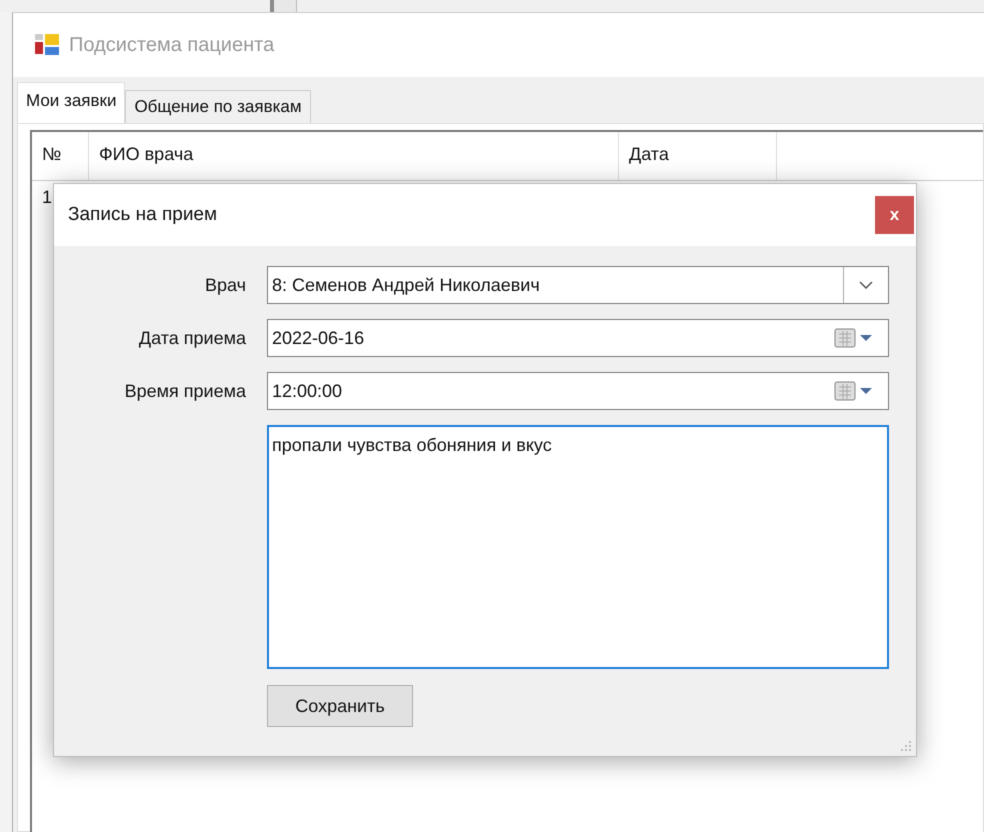 The height and width of the screenshot is (832, 984). I want to click on save-button: Сохранить, so click(340, 706).